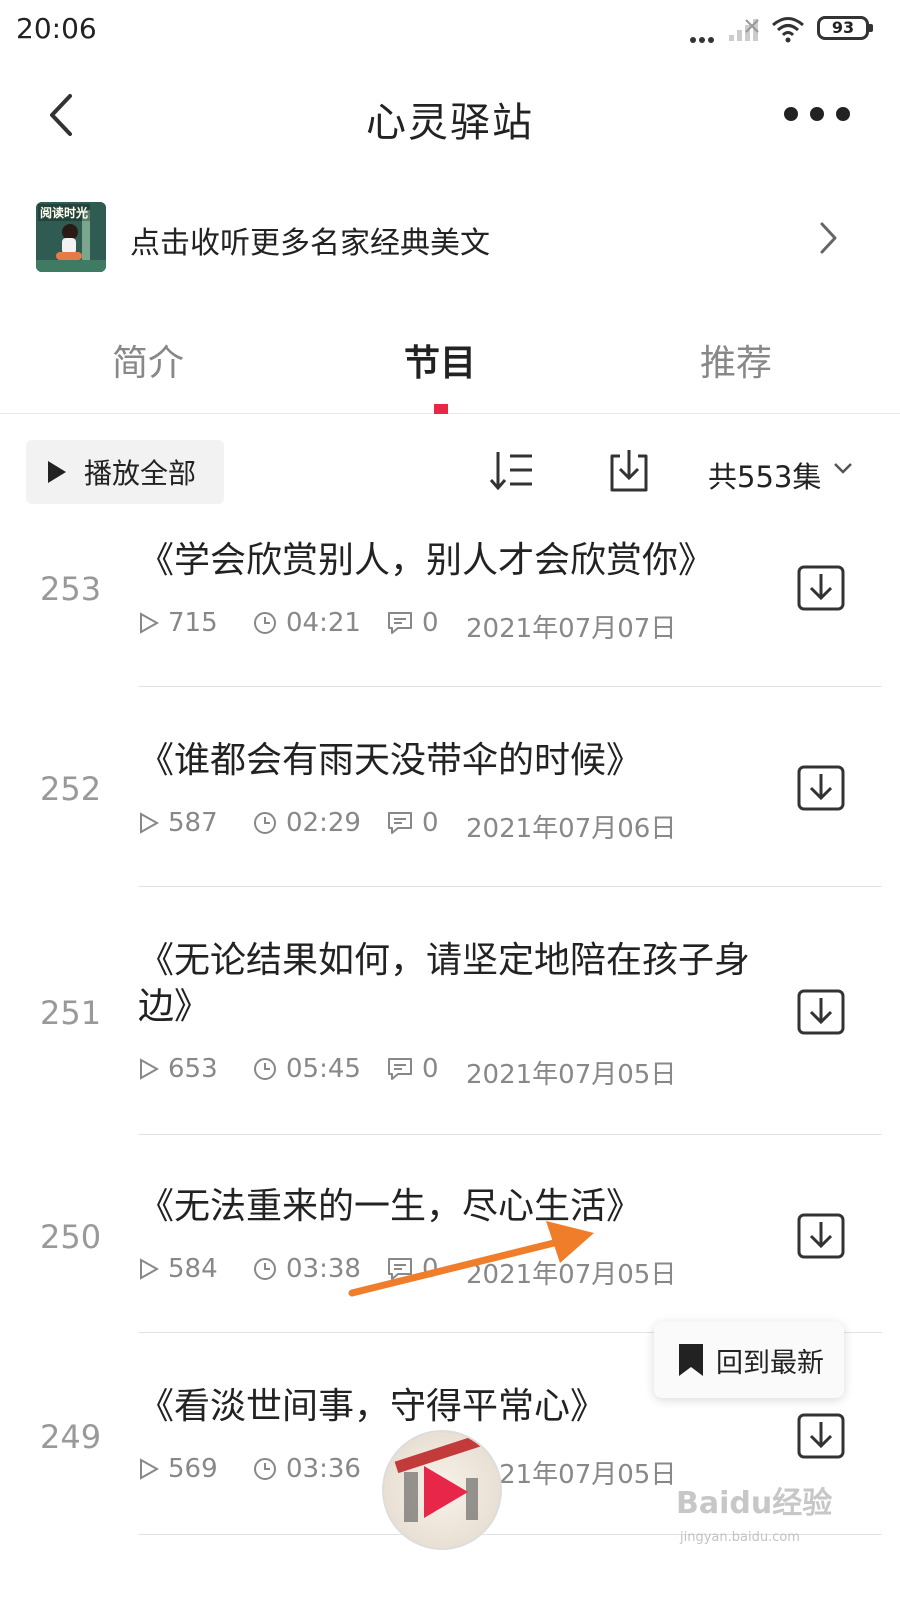 This screenshot has width=900, height=1600. I want to click on duration: 04:21, so click(306, 623).